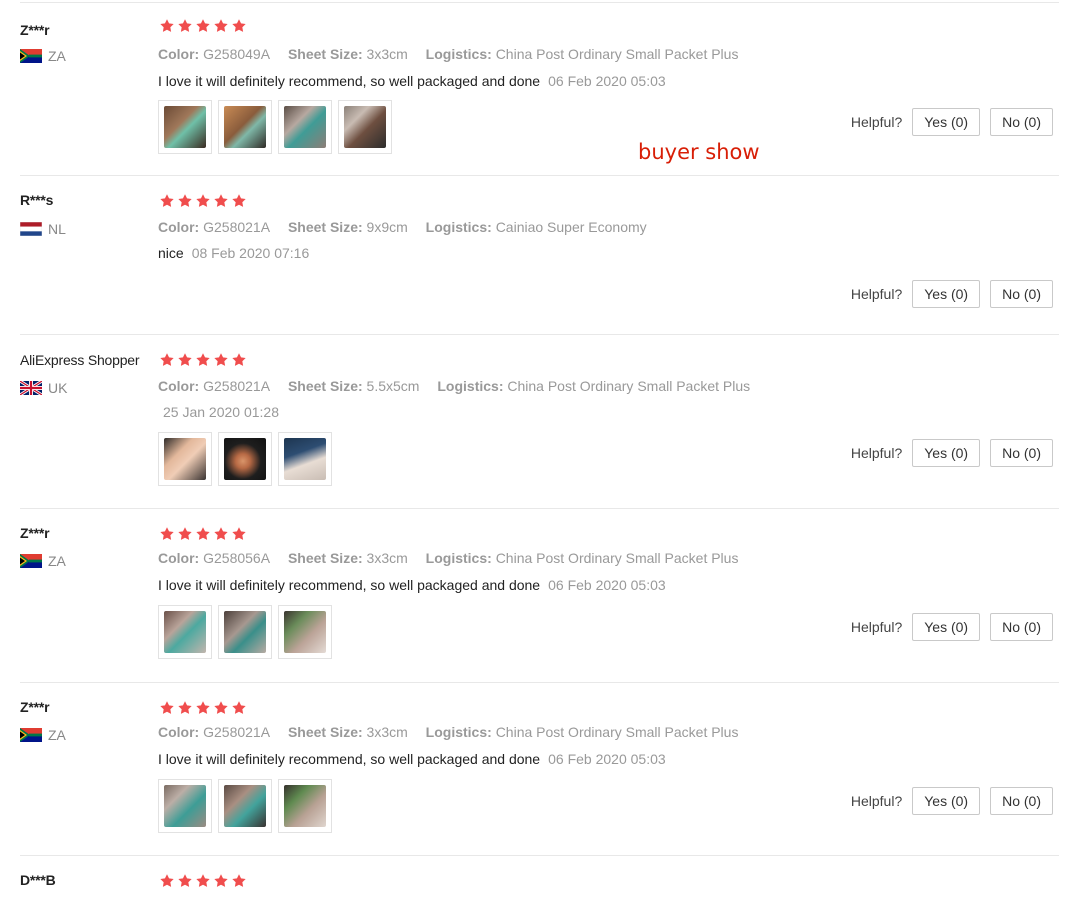  Describe the element at coordinates (31, 229) in the screenshot. I see `nl-flag-icon` at that location.